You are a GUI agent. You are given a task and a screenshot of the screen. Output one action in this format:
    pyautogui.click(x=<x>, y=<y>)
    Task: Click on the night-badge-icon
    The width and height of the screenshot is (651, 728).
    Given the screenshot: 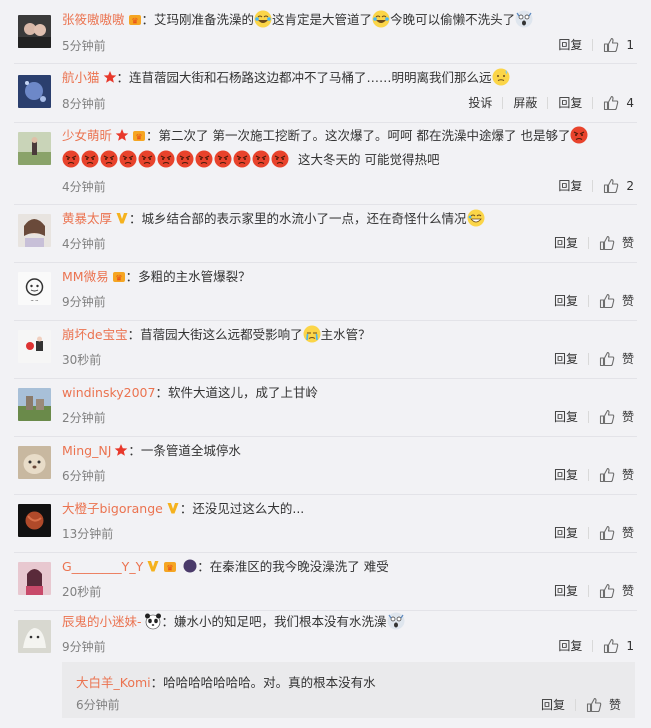 What is the action you would take?
    pyautogui.click(x=190, y=565)
    